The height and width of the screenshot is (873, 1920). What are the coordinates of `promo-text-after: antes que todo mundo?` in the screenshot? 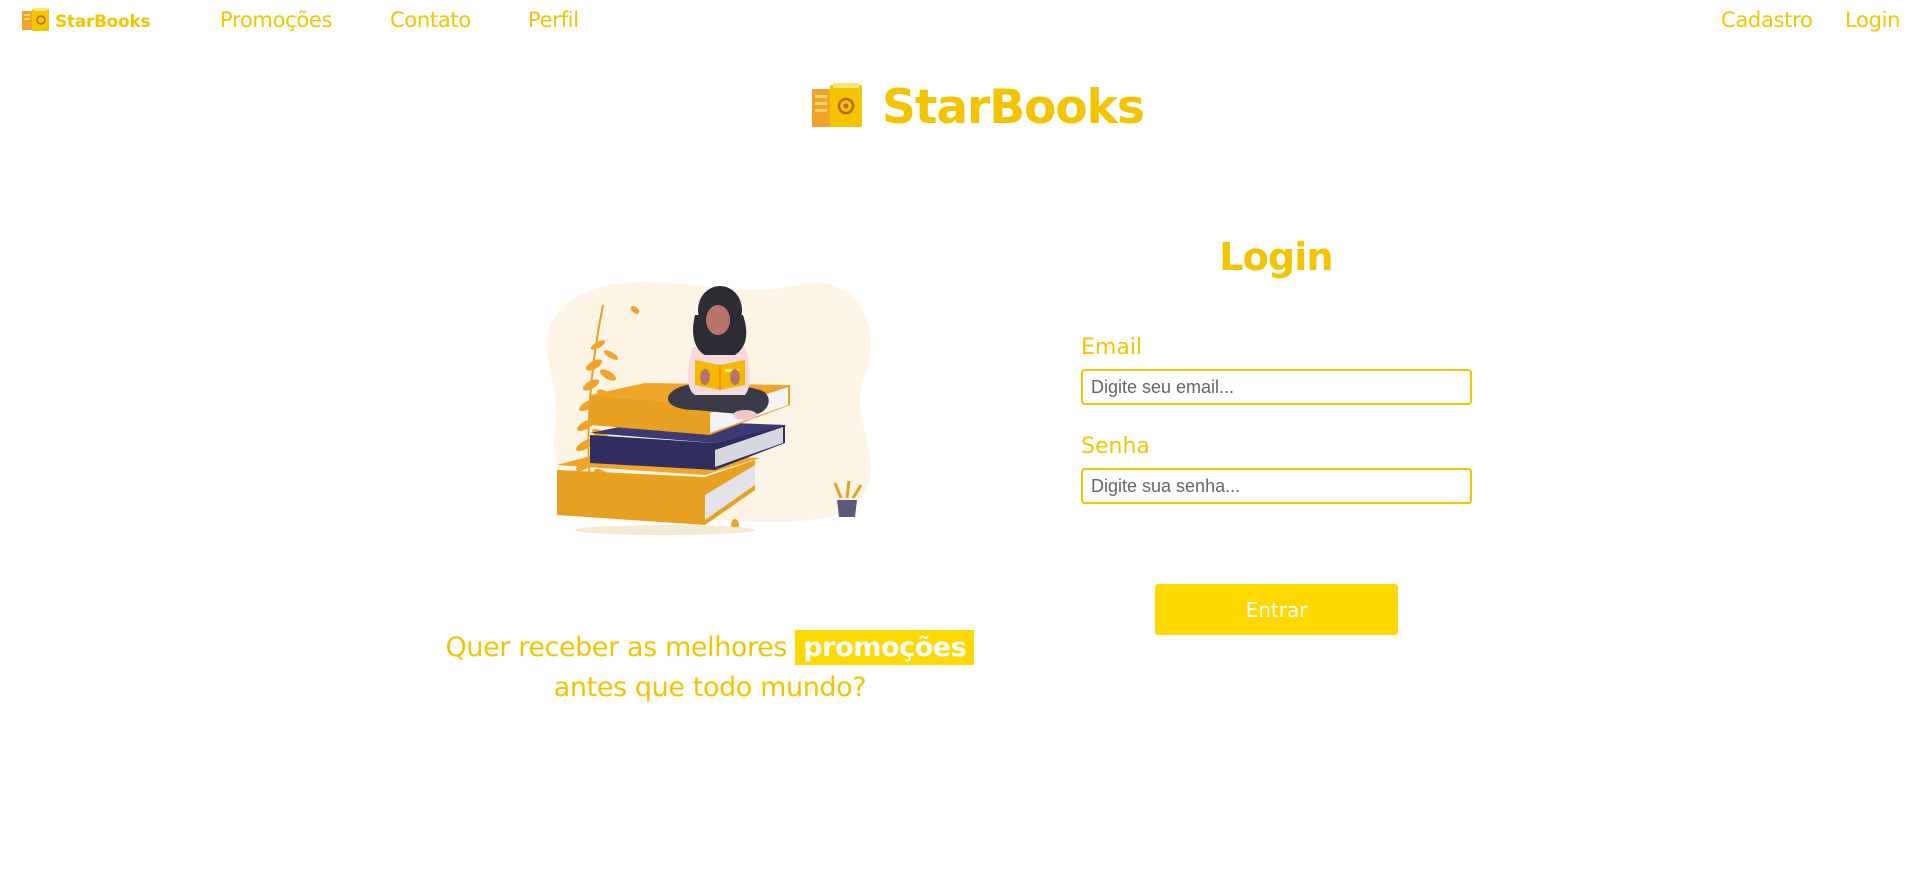 It's located at (710, 687).